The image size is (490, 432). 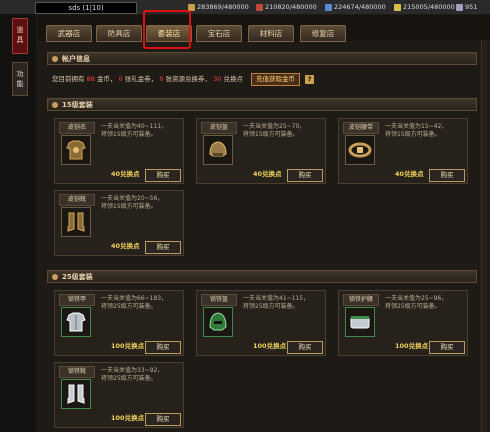 What do you see at coordinates (76, 150) in the screenshot?
I see `leather-armor-icon` at bounding box center [76, 150].